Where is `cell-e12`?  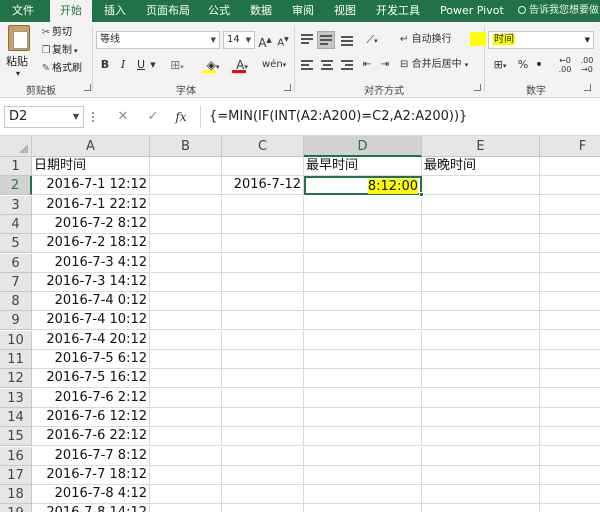
cell-e12 is located at coordinates (481, 378).